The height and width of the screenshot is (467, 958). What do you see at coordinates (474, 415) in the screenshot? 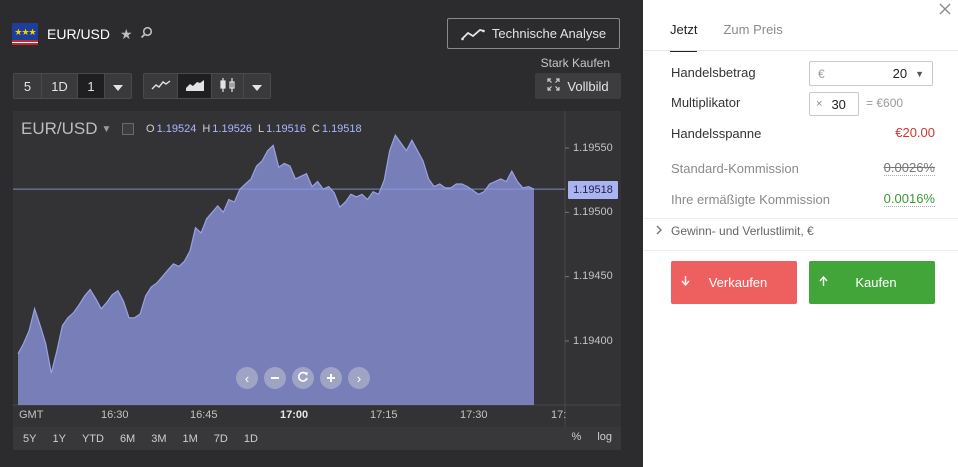
I see `x-tick-label: 17:30` at bounding box center [474, 415].